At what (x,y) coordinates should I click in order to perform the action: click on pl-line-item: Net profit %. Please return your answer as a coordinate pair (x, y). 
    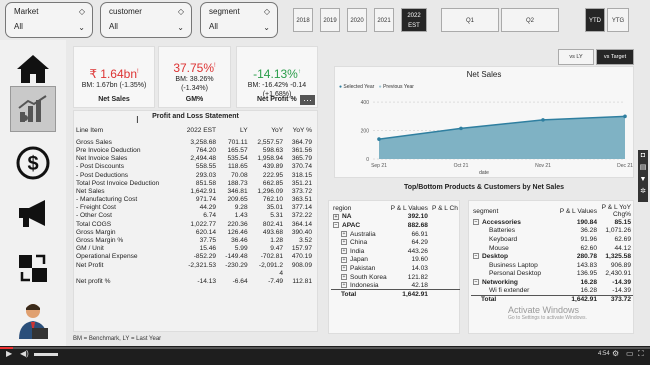
    Looking at the image, I should click on (93, 281).